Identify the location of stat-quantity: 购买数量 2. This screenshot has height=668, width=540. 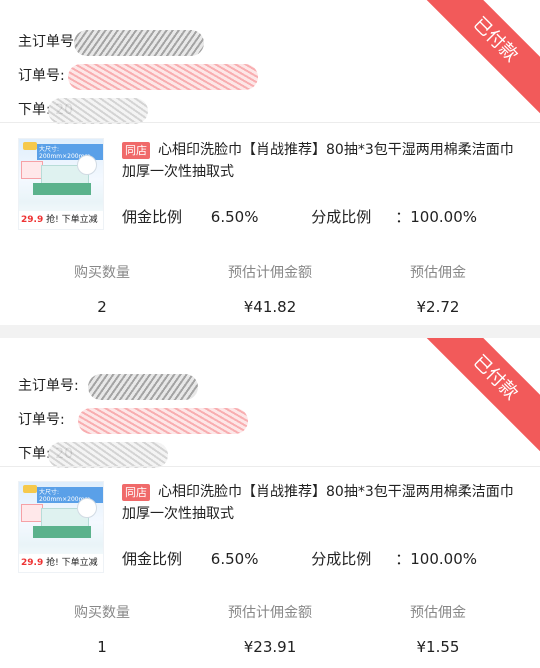
(102, 290).